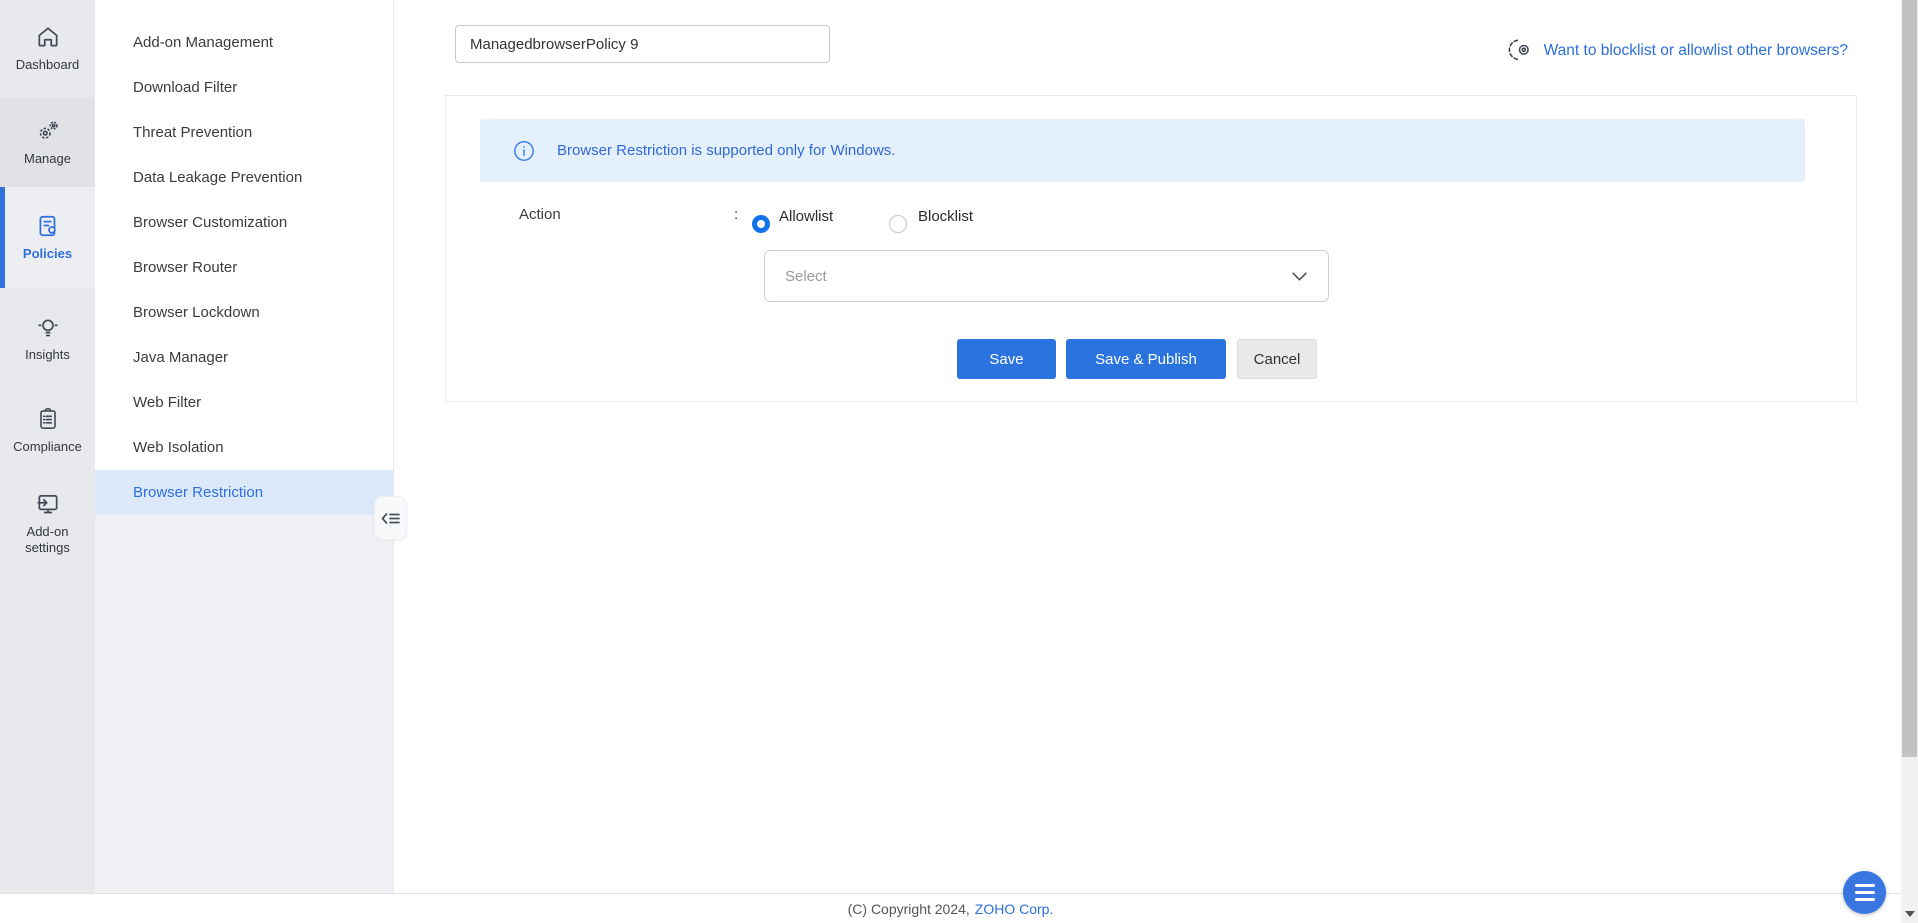  I want to click on sidebar-item-browser-restriction: Browser Restriction, so click(244, 492).